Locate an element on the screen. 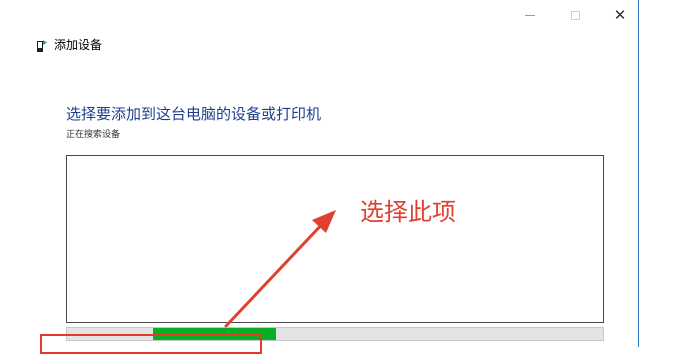 The width and height of the screenshot is (682, 354). search-status: 正在搜索设备 is located at coordinates (93, 135).